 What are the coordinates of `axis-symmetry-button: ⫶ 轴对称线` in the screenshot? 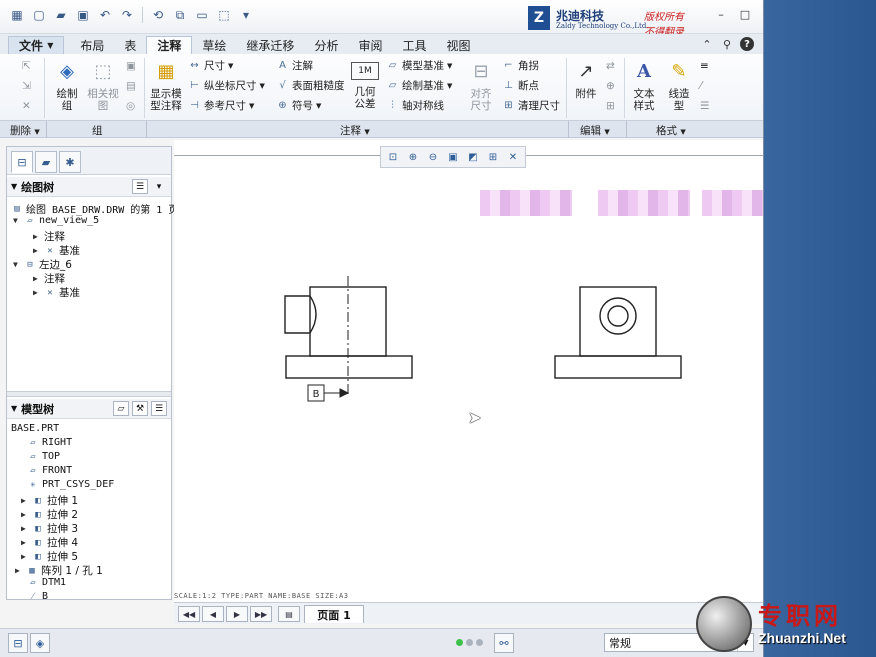 It's located at (415, 105).